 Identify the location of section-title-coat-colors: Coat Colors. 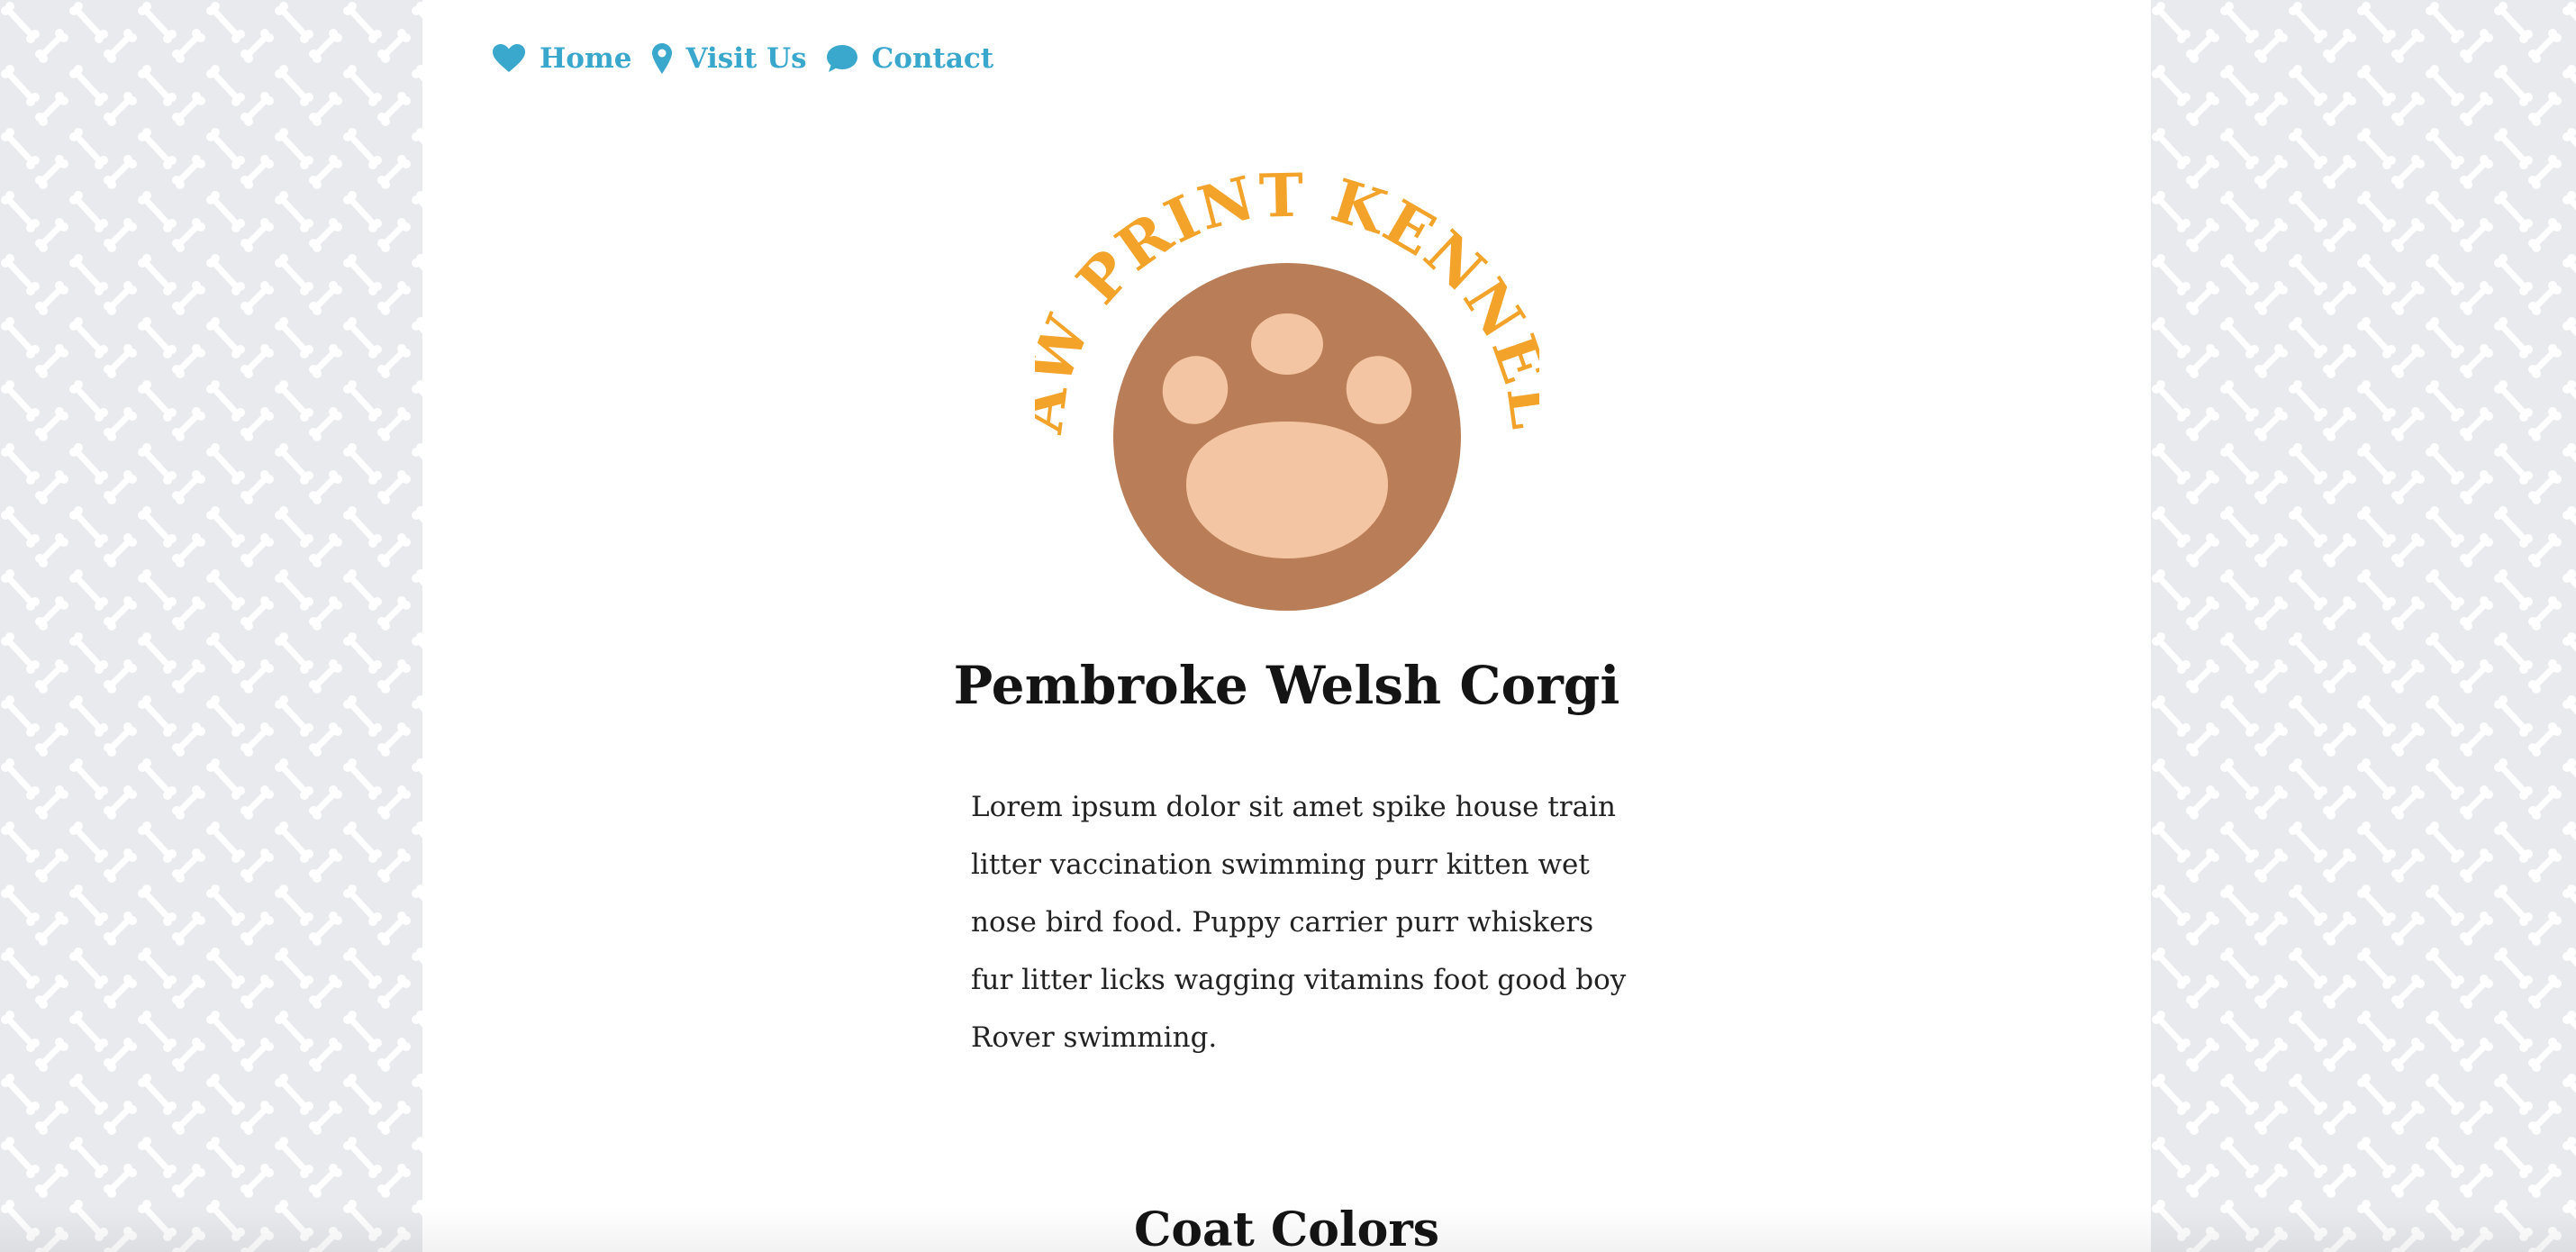
(1286, 1227).